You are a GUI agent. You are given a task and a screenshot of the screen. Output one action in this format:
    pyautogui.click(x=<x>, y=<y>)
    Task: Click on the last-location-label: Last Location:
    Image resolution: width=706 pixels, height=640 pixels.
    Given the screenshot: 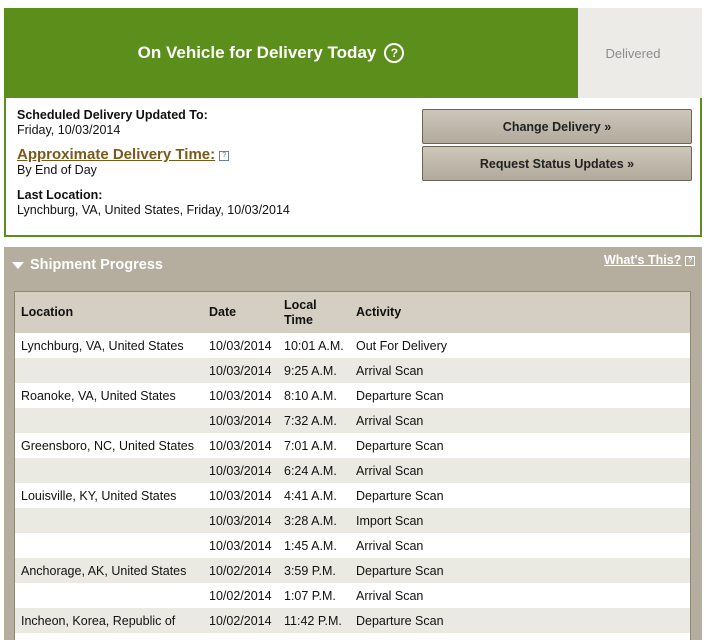 What is the action you would take?
    pyautogui.click(x=60, y=195)
    